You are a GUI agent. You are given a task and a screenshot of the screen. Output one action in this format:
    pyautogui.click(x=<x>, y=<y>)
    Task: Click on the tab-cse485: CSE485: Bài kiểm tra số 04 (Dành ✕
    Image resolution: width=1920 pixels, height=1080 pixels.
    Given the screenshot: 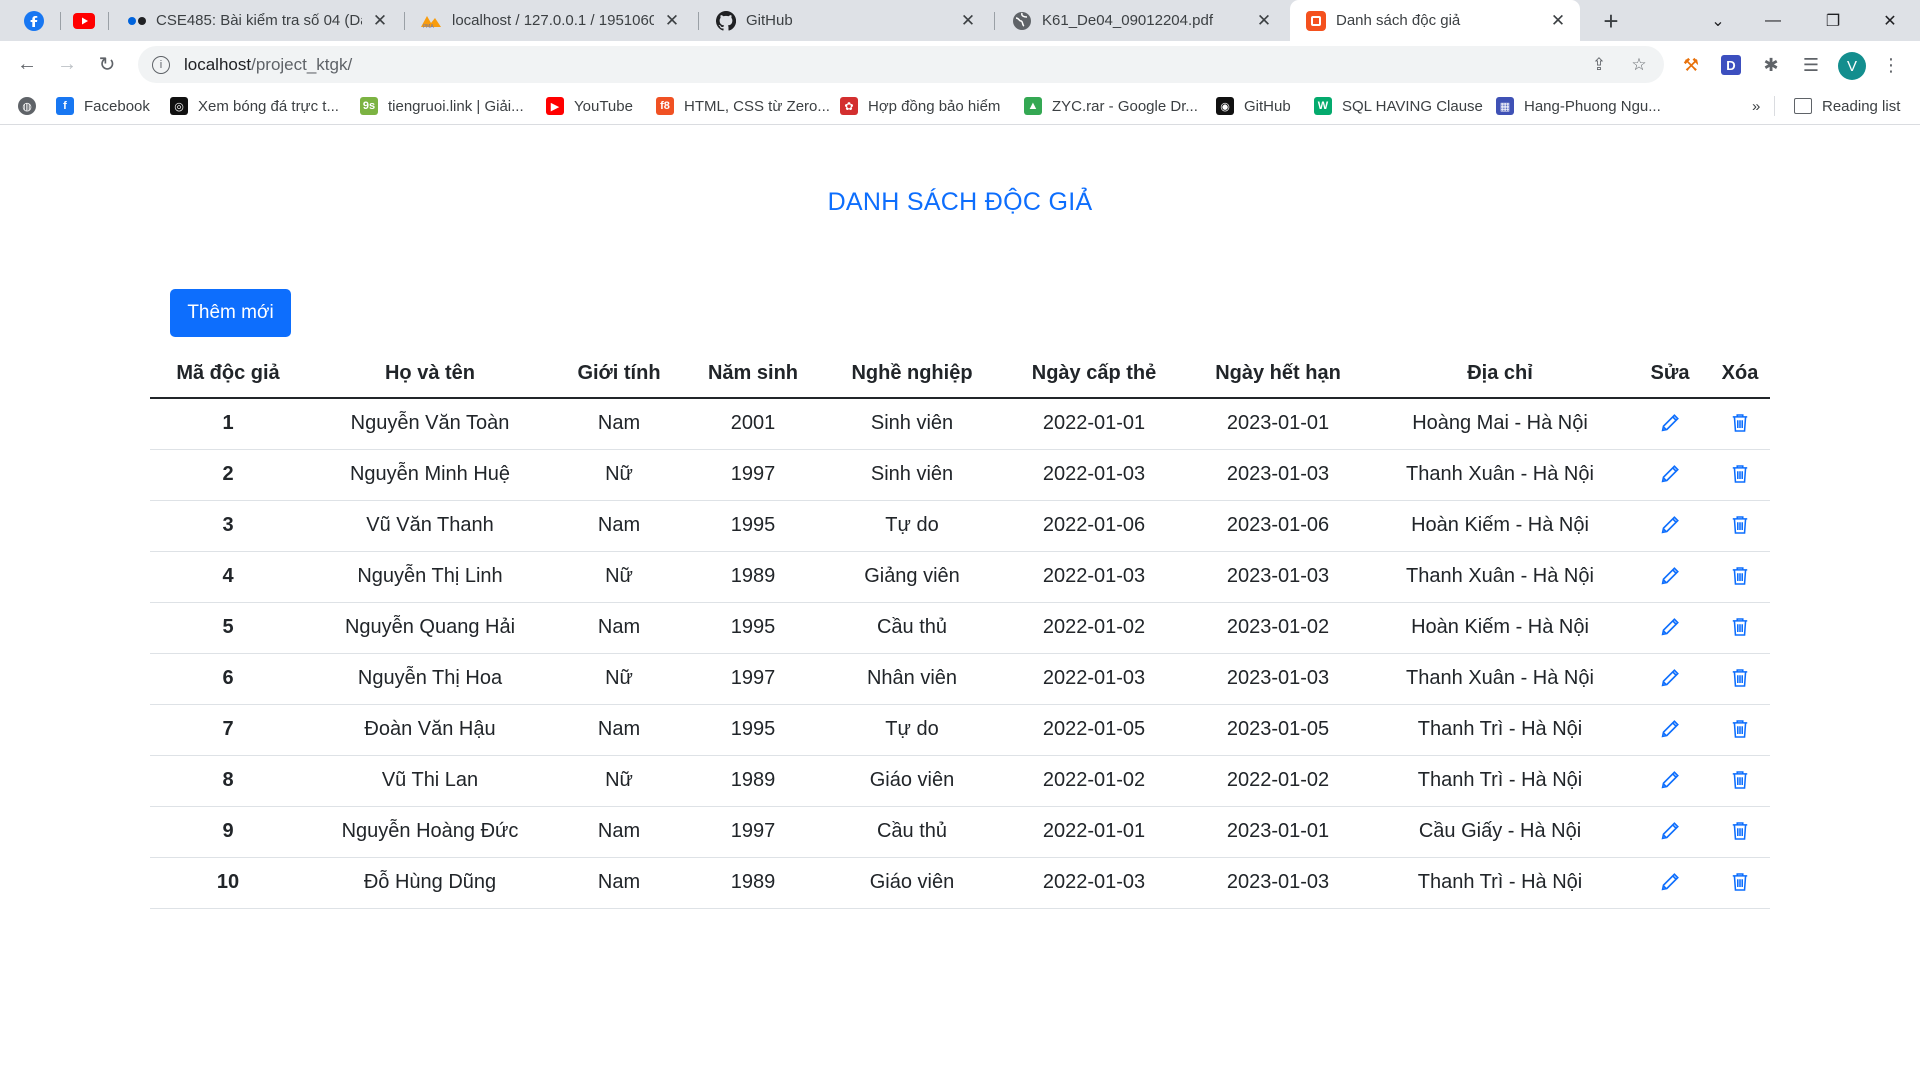 What is the action you would take?
    pyautogui.click(x=257, y=20)
    